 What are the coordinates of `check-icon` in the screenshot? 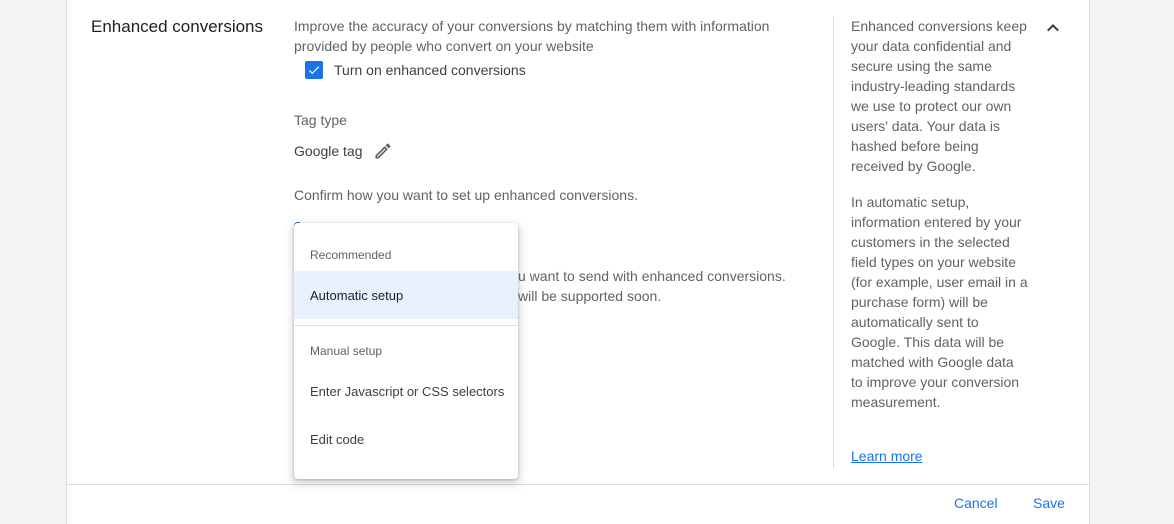 It's located at (314, 70).